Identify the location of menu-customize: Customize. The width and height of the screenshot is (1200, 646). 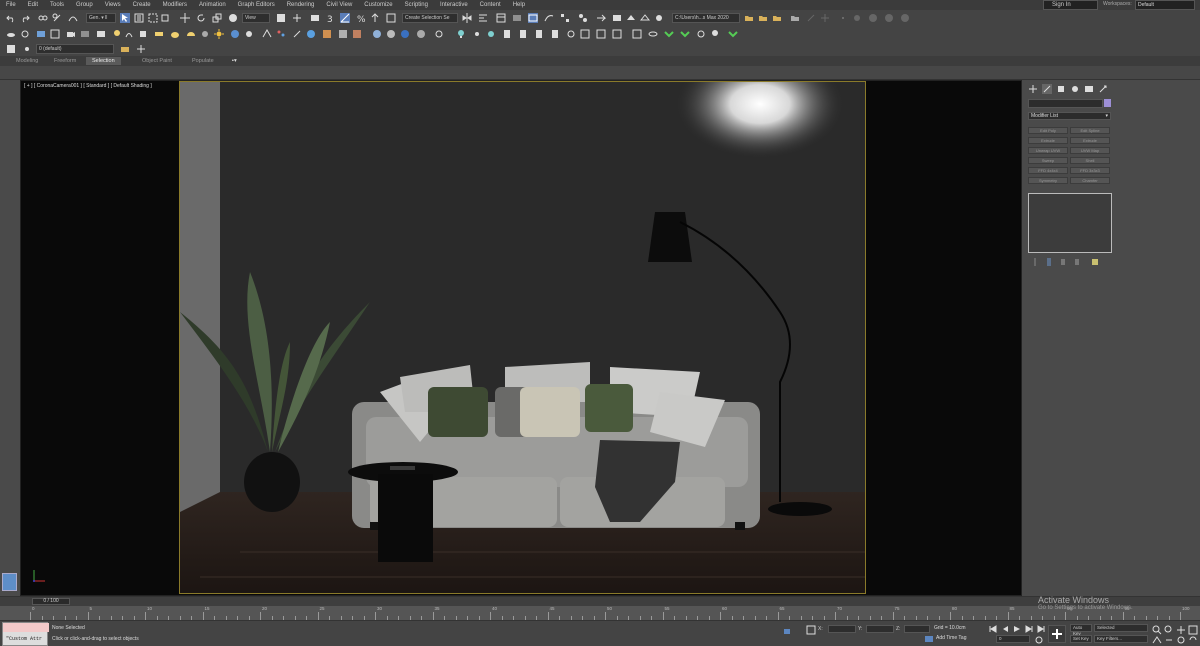
(378, 5).